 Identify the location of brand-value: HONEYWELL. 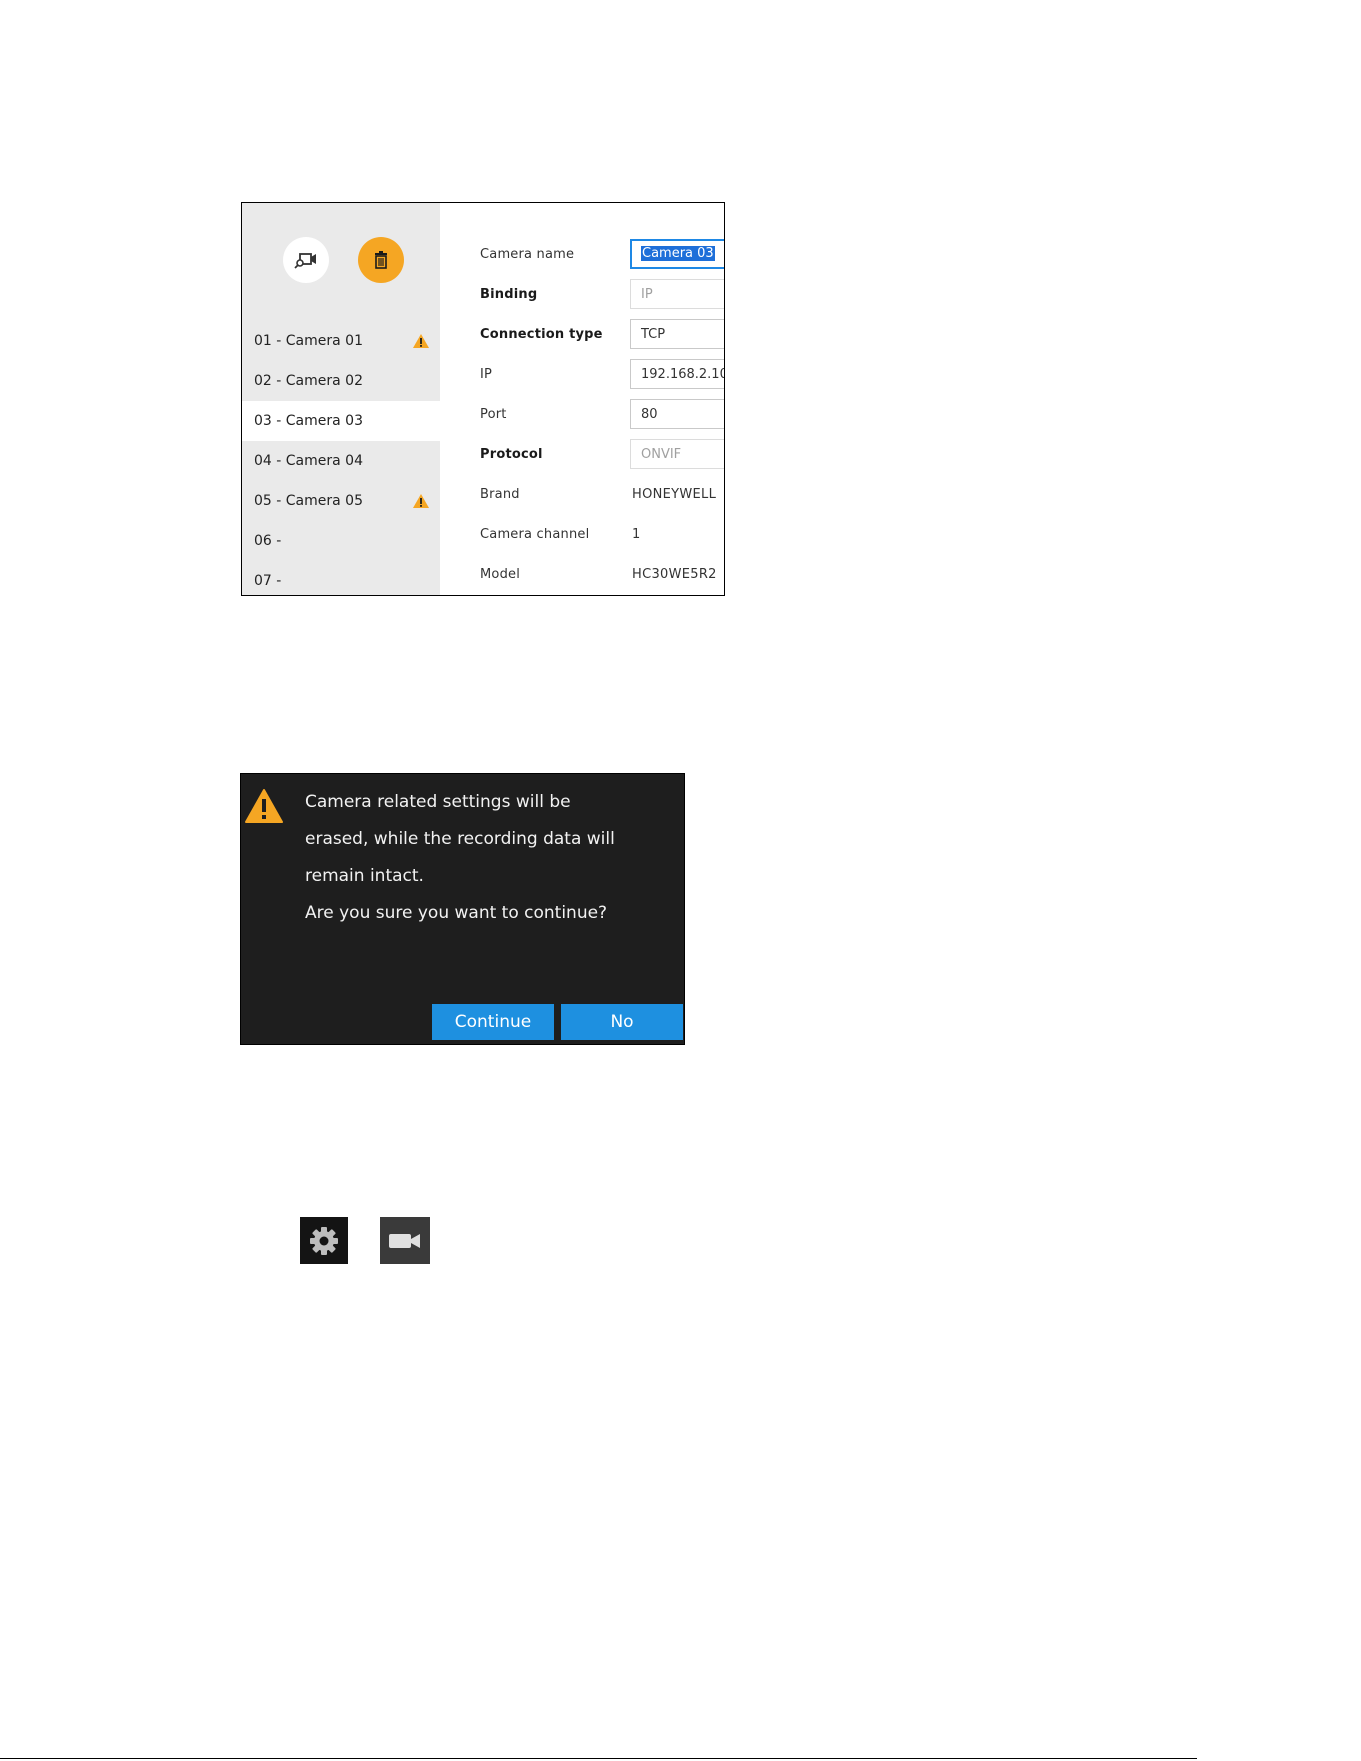
(674, 494).